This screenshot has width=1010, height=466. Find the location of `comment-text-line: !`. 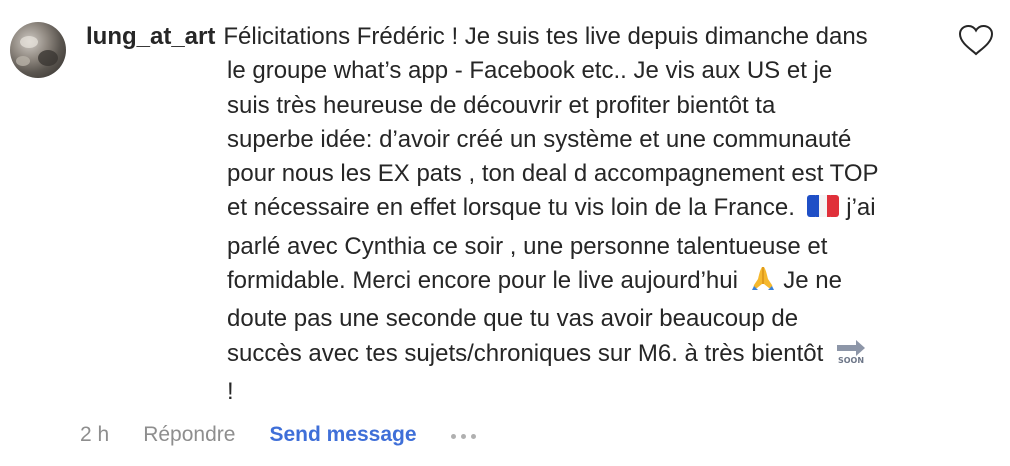

comment-text-line: ! is located at coordinates (230, 391).